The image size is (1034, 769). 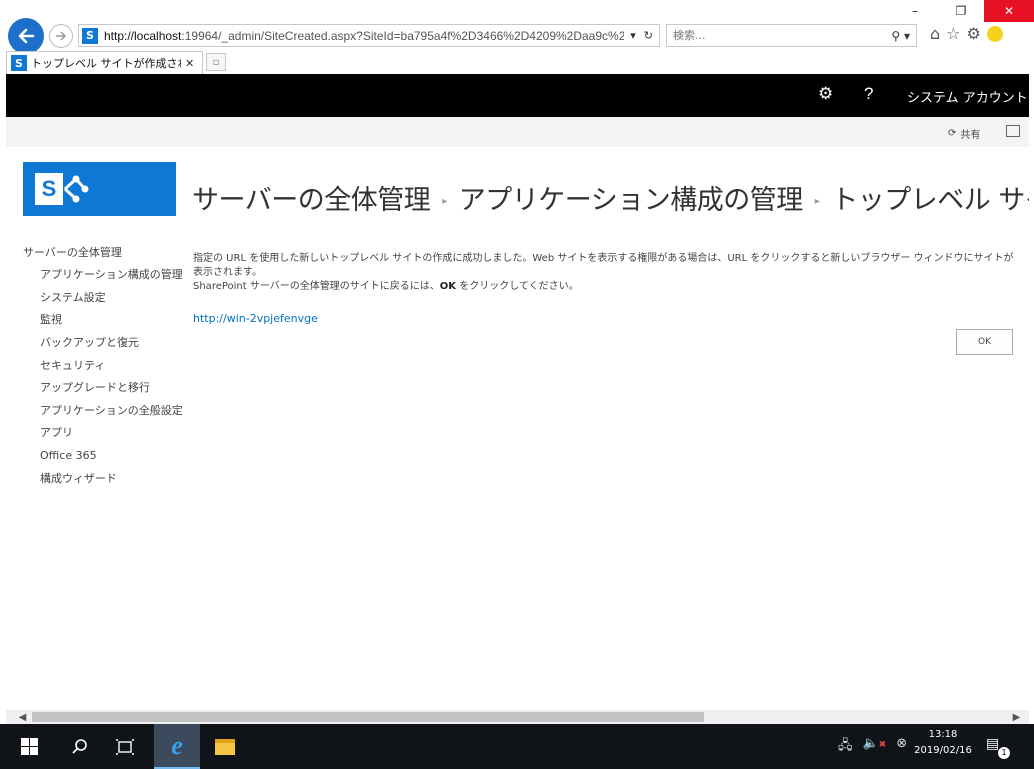 What do you see at coordinates (99, 189) in the screenshot?
I see `sharepoint-logo: S` at bounding box center [99, 189].